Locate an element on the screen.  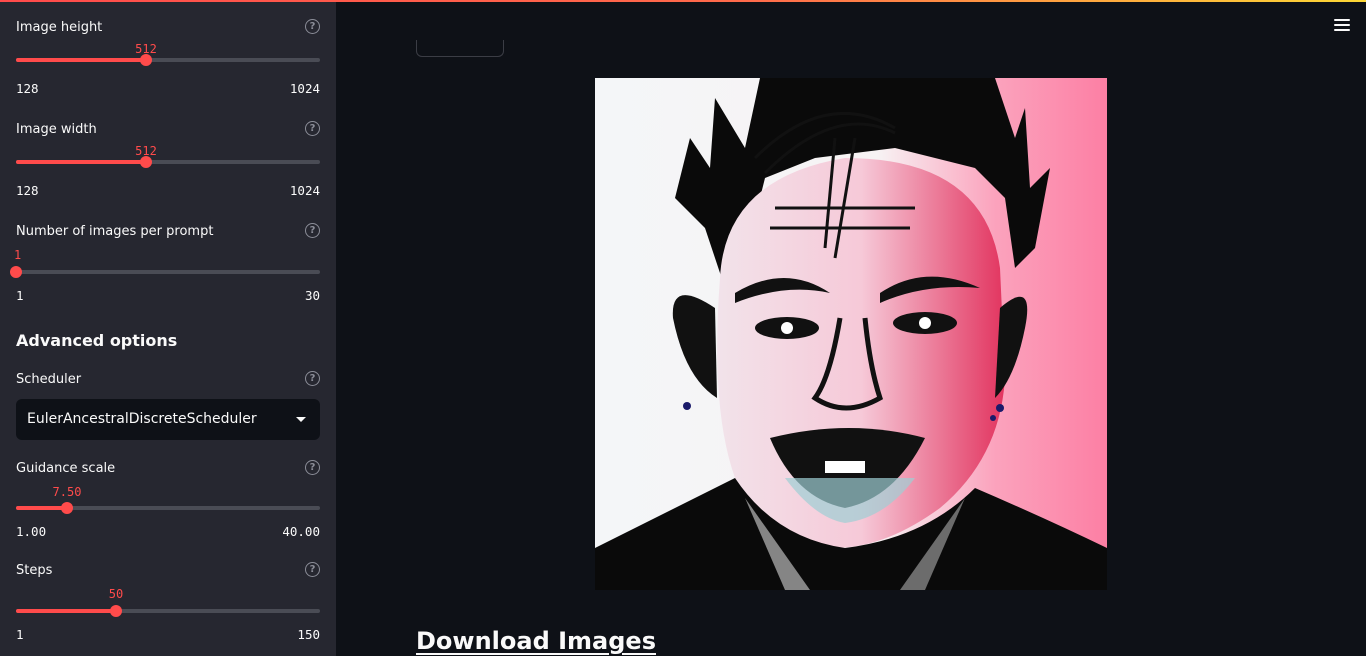
generate-button is located at coordinates (460, 48).